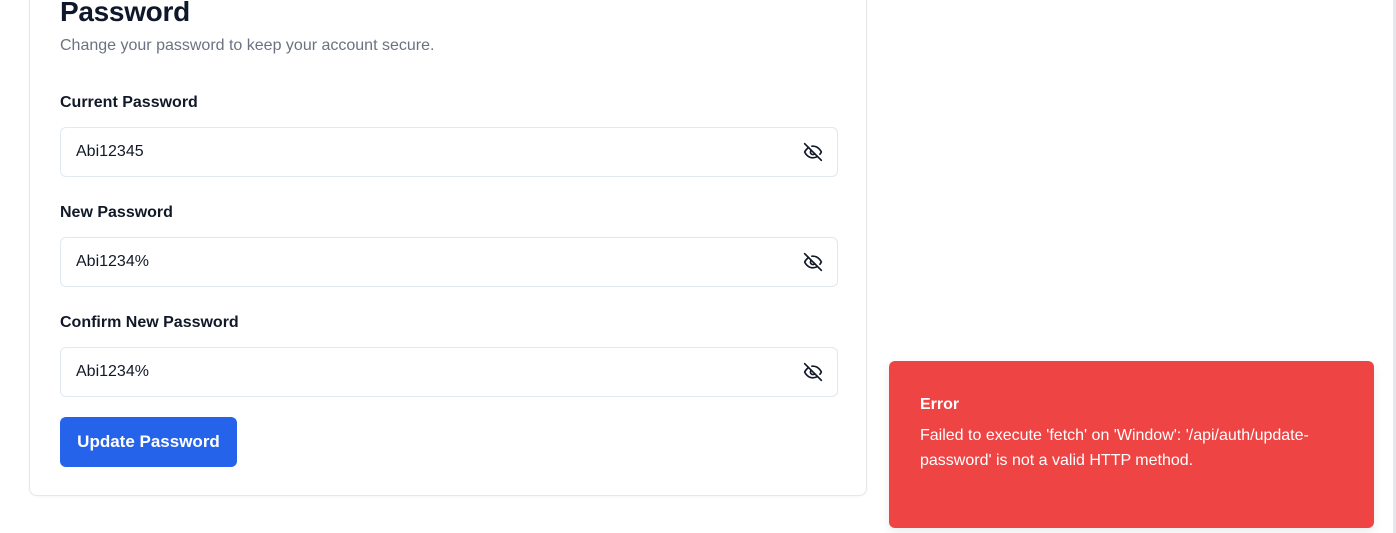 This screenshot has width=1396, height=533. I want to click on toast-title: Error, so click(940, 404).